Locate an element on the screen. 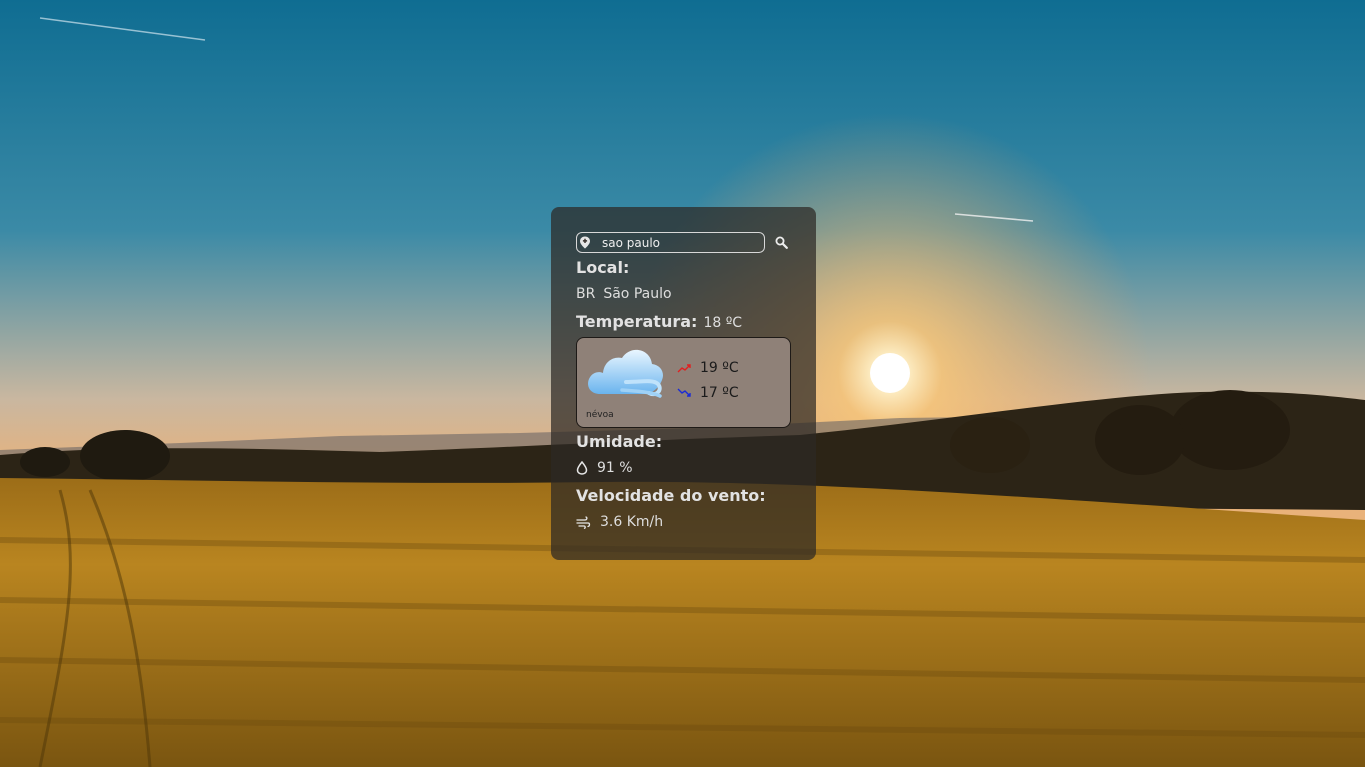  search-row is located at coordinates (682, 242).